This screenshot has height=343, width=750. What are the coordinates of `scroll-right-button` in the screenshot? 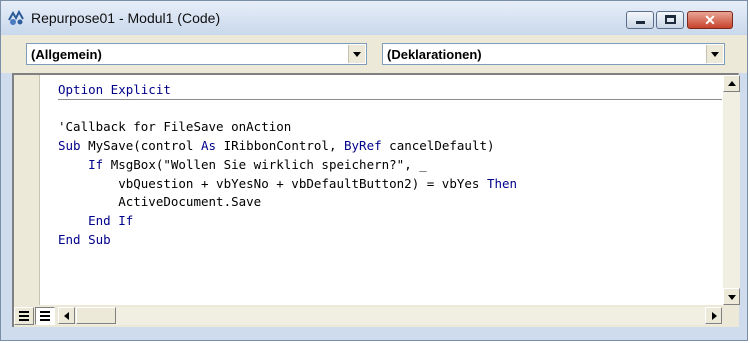 It's located at (713, 315).